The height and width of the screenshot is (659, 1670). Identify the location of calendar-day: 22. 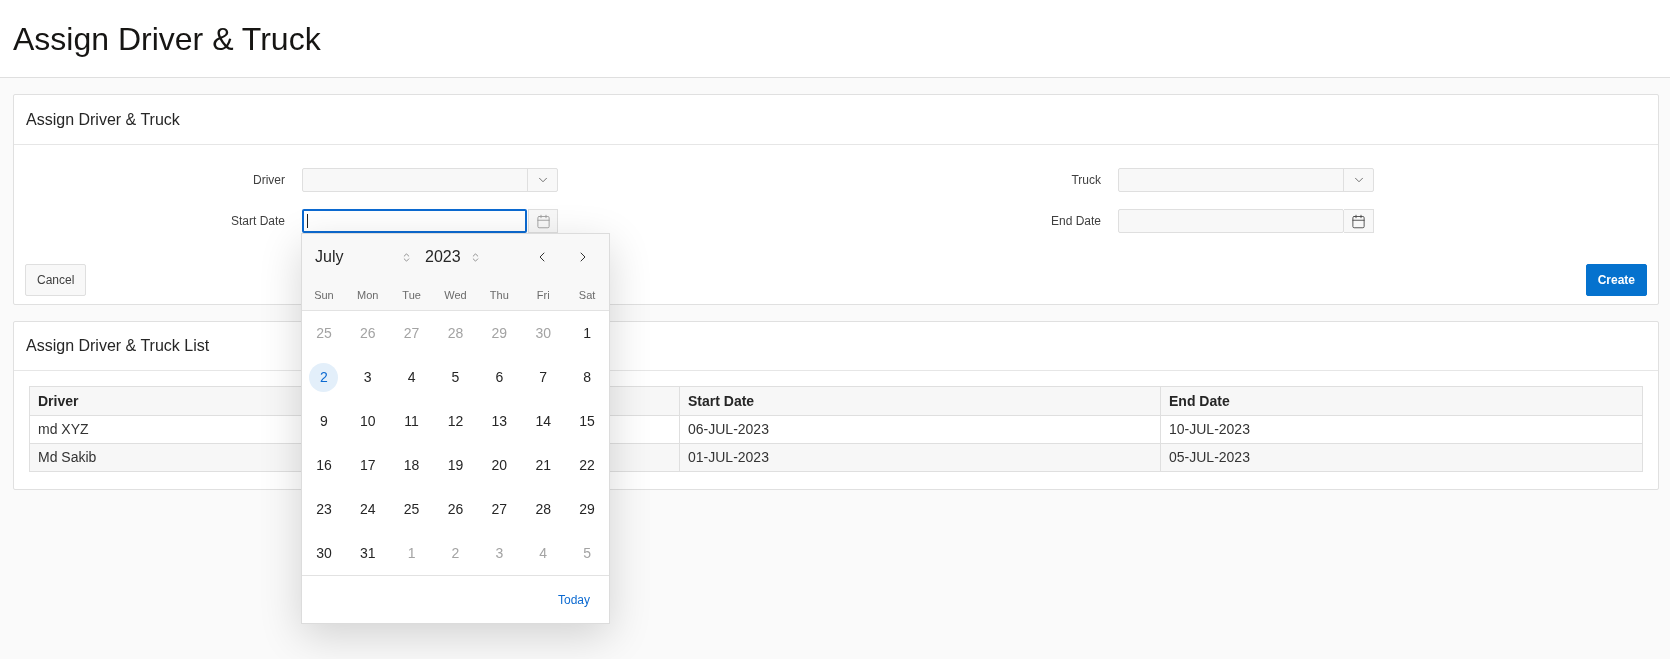
(587, 465).